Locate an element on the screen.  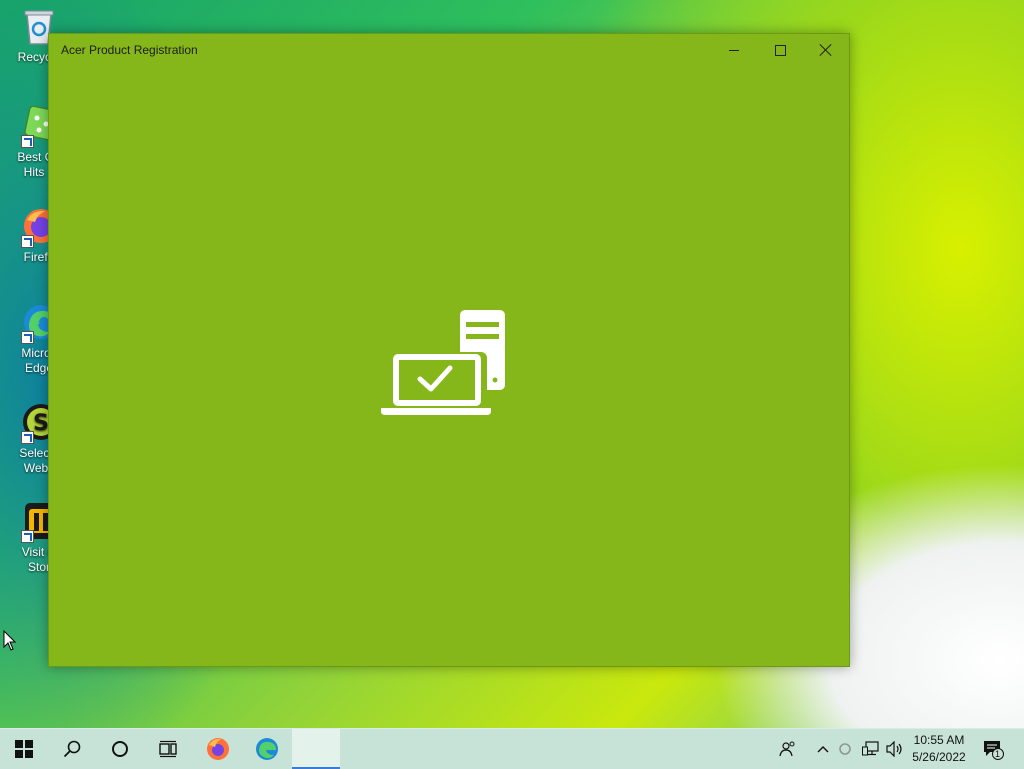
chevron-up-icon is located at coordinates (823, 749).